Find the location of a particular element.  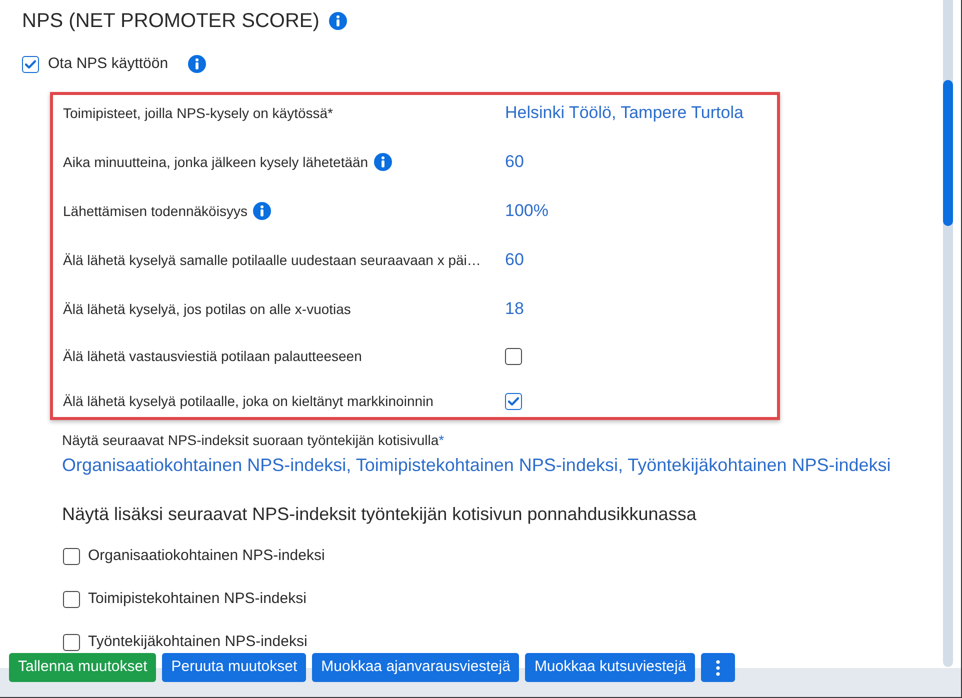

action-button: Muokkaa ajanvarausviestejä is located at coordinates (416, 667).